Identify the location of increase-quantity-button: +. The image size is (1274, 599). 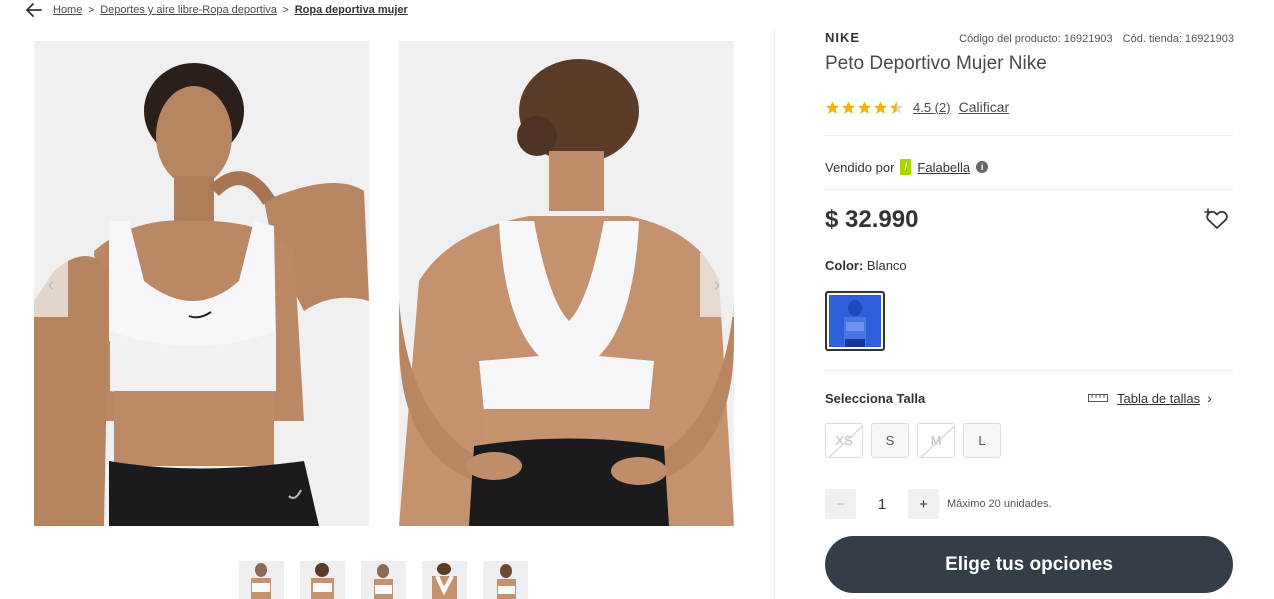
(923, 504).